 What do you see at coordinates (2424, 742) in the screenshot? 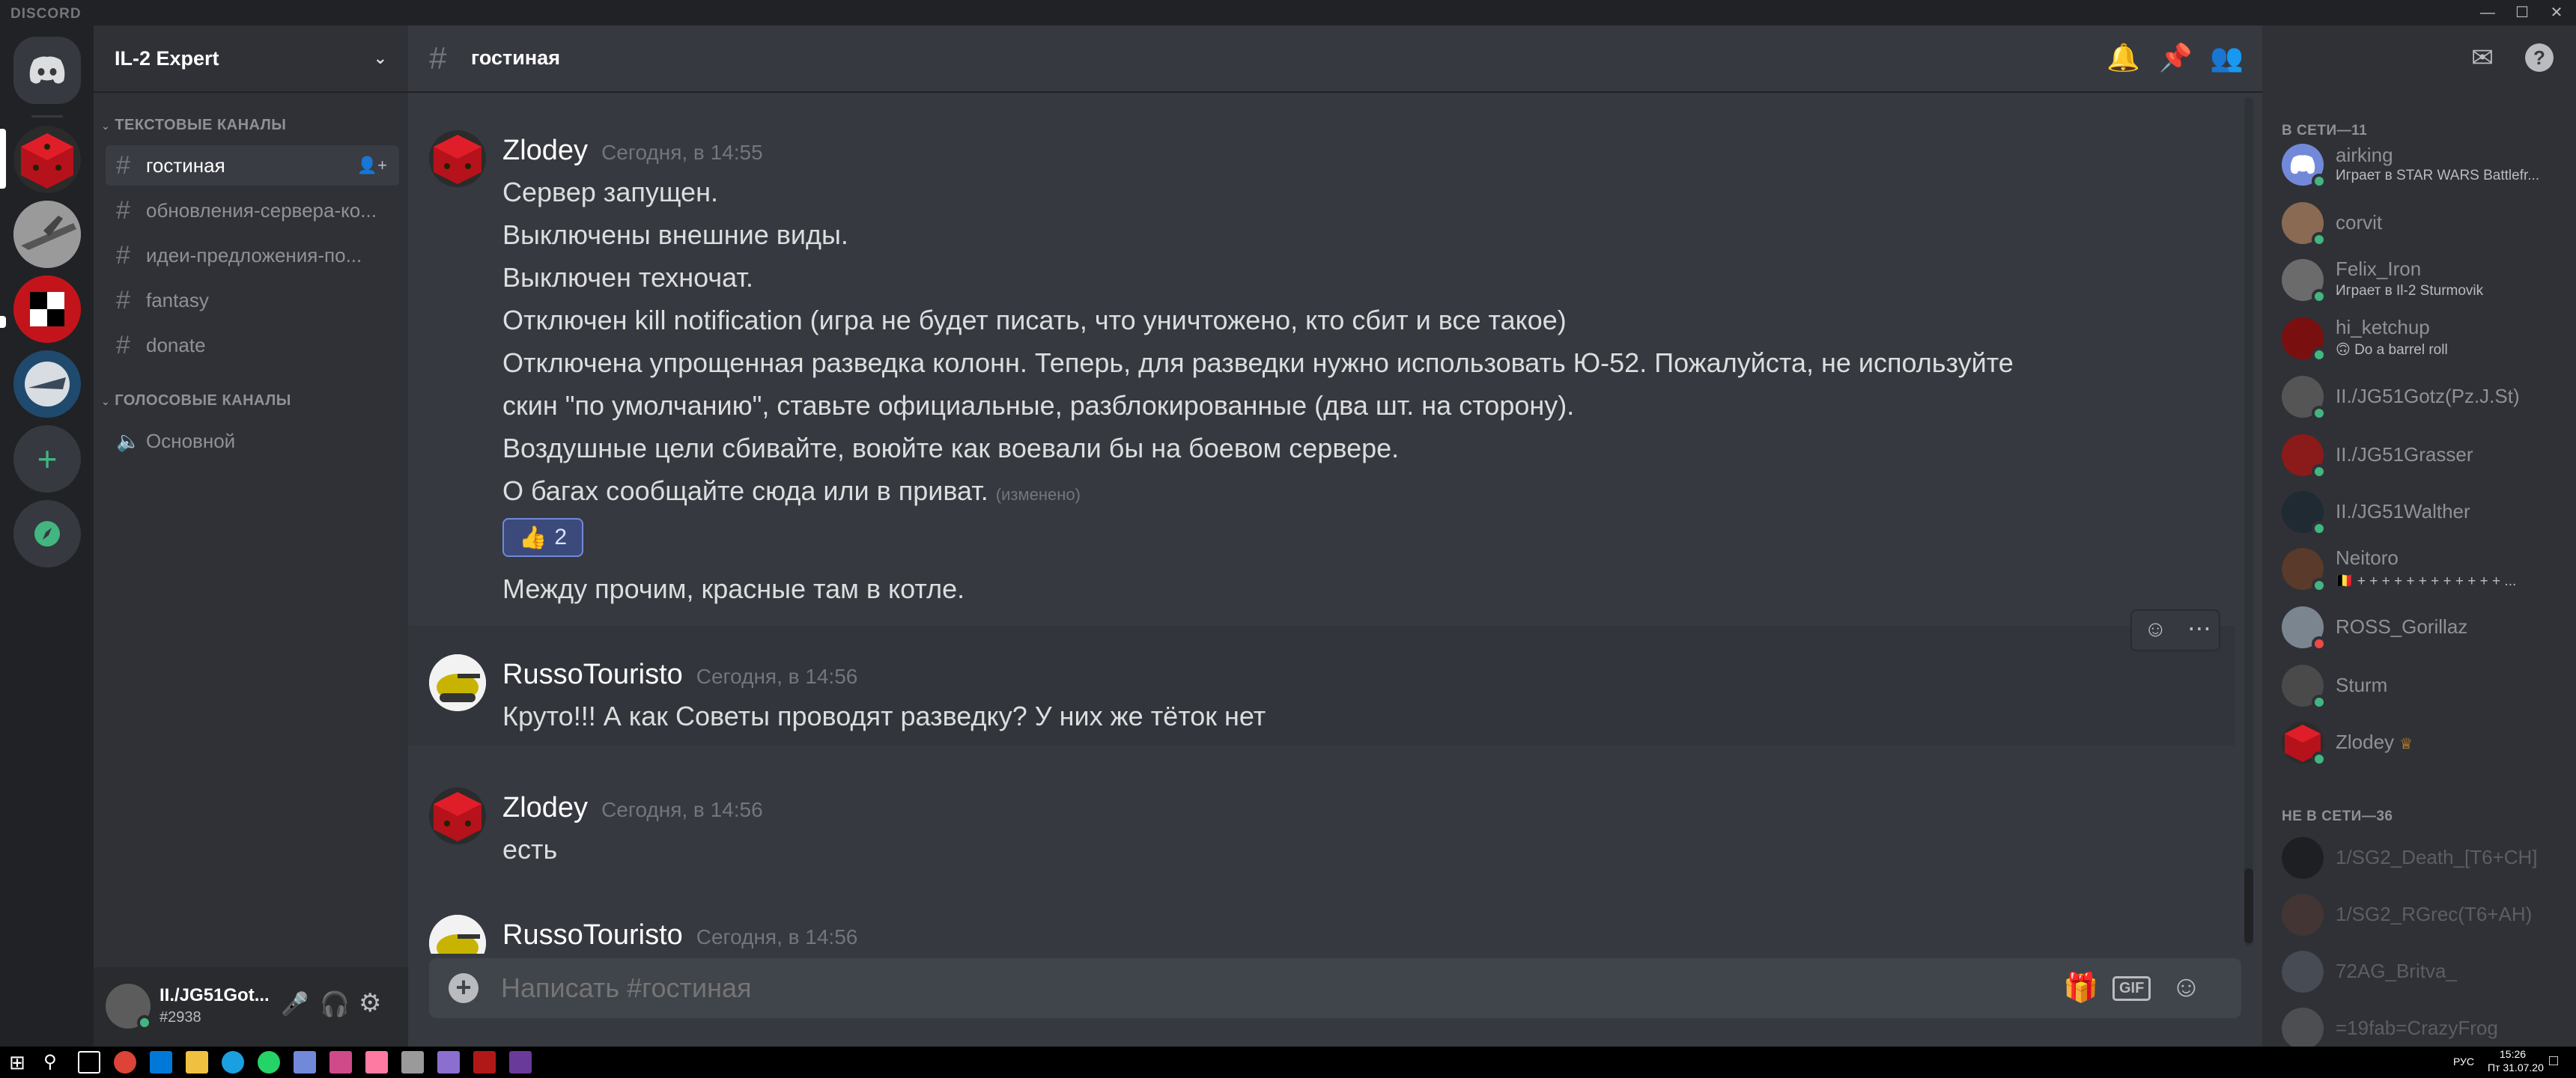
I see `member-zlodey: Zlodey ♕` at bounding box center [2424, 742].